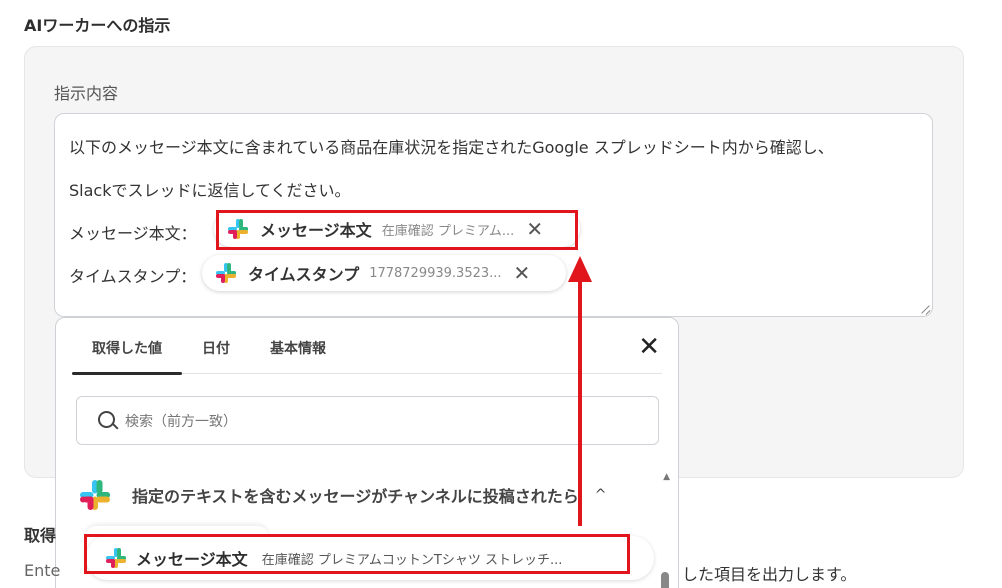 The image size is (1002, 588). I want to click on scrollbar-thumb, so click(665, 580).